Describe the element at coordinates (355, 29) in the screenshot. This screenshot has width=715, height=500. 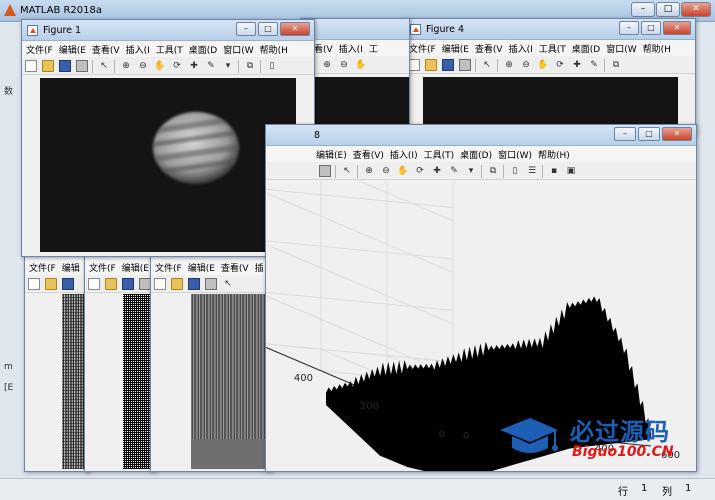
I see `figure-middle-titlebar` at that location.